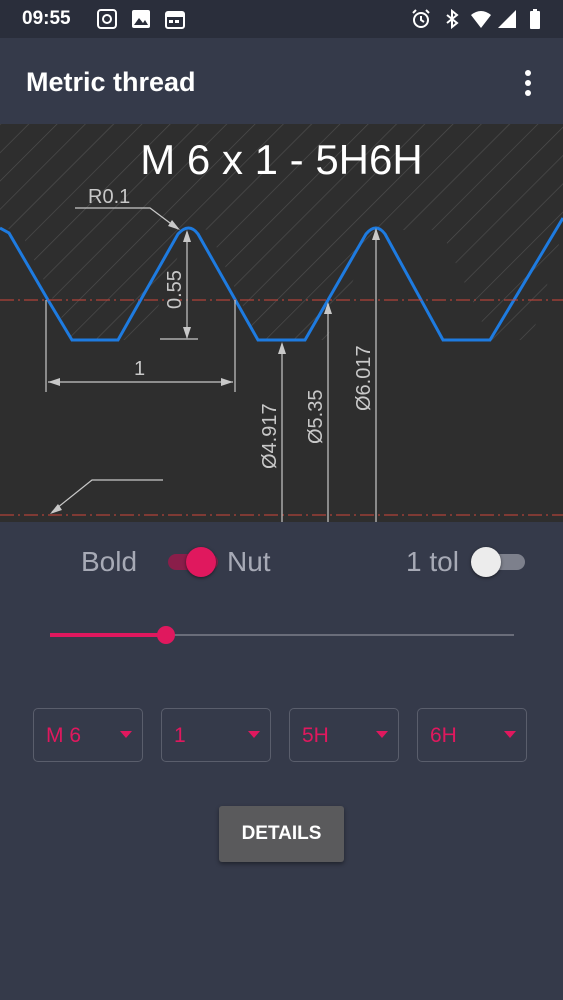 Image resolution: width=563 pixels, height=1000 pixels. What do you see at coordinates (432, 561) in the screenshot?
I see `tol-label: 1 tol` at bounding box center [432, 561].